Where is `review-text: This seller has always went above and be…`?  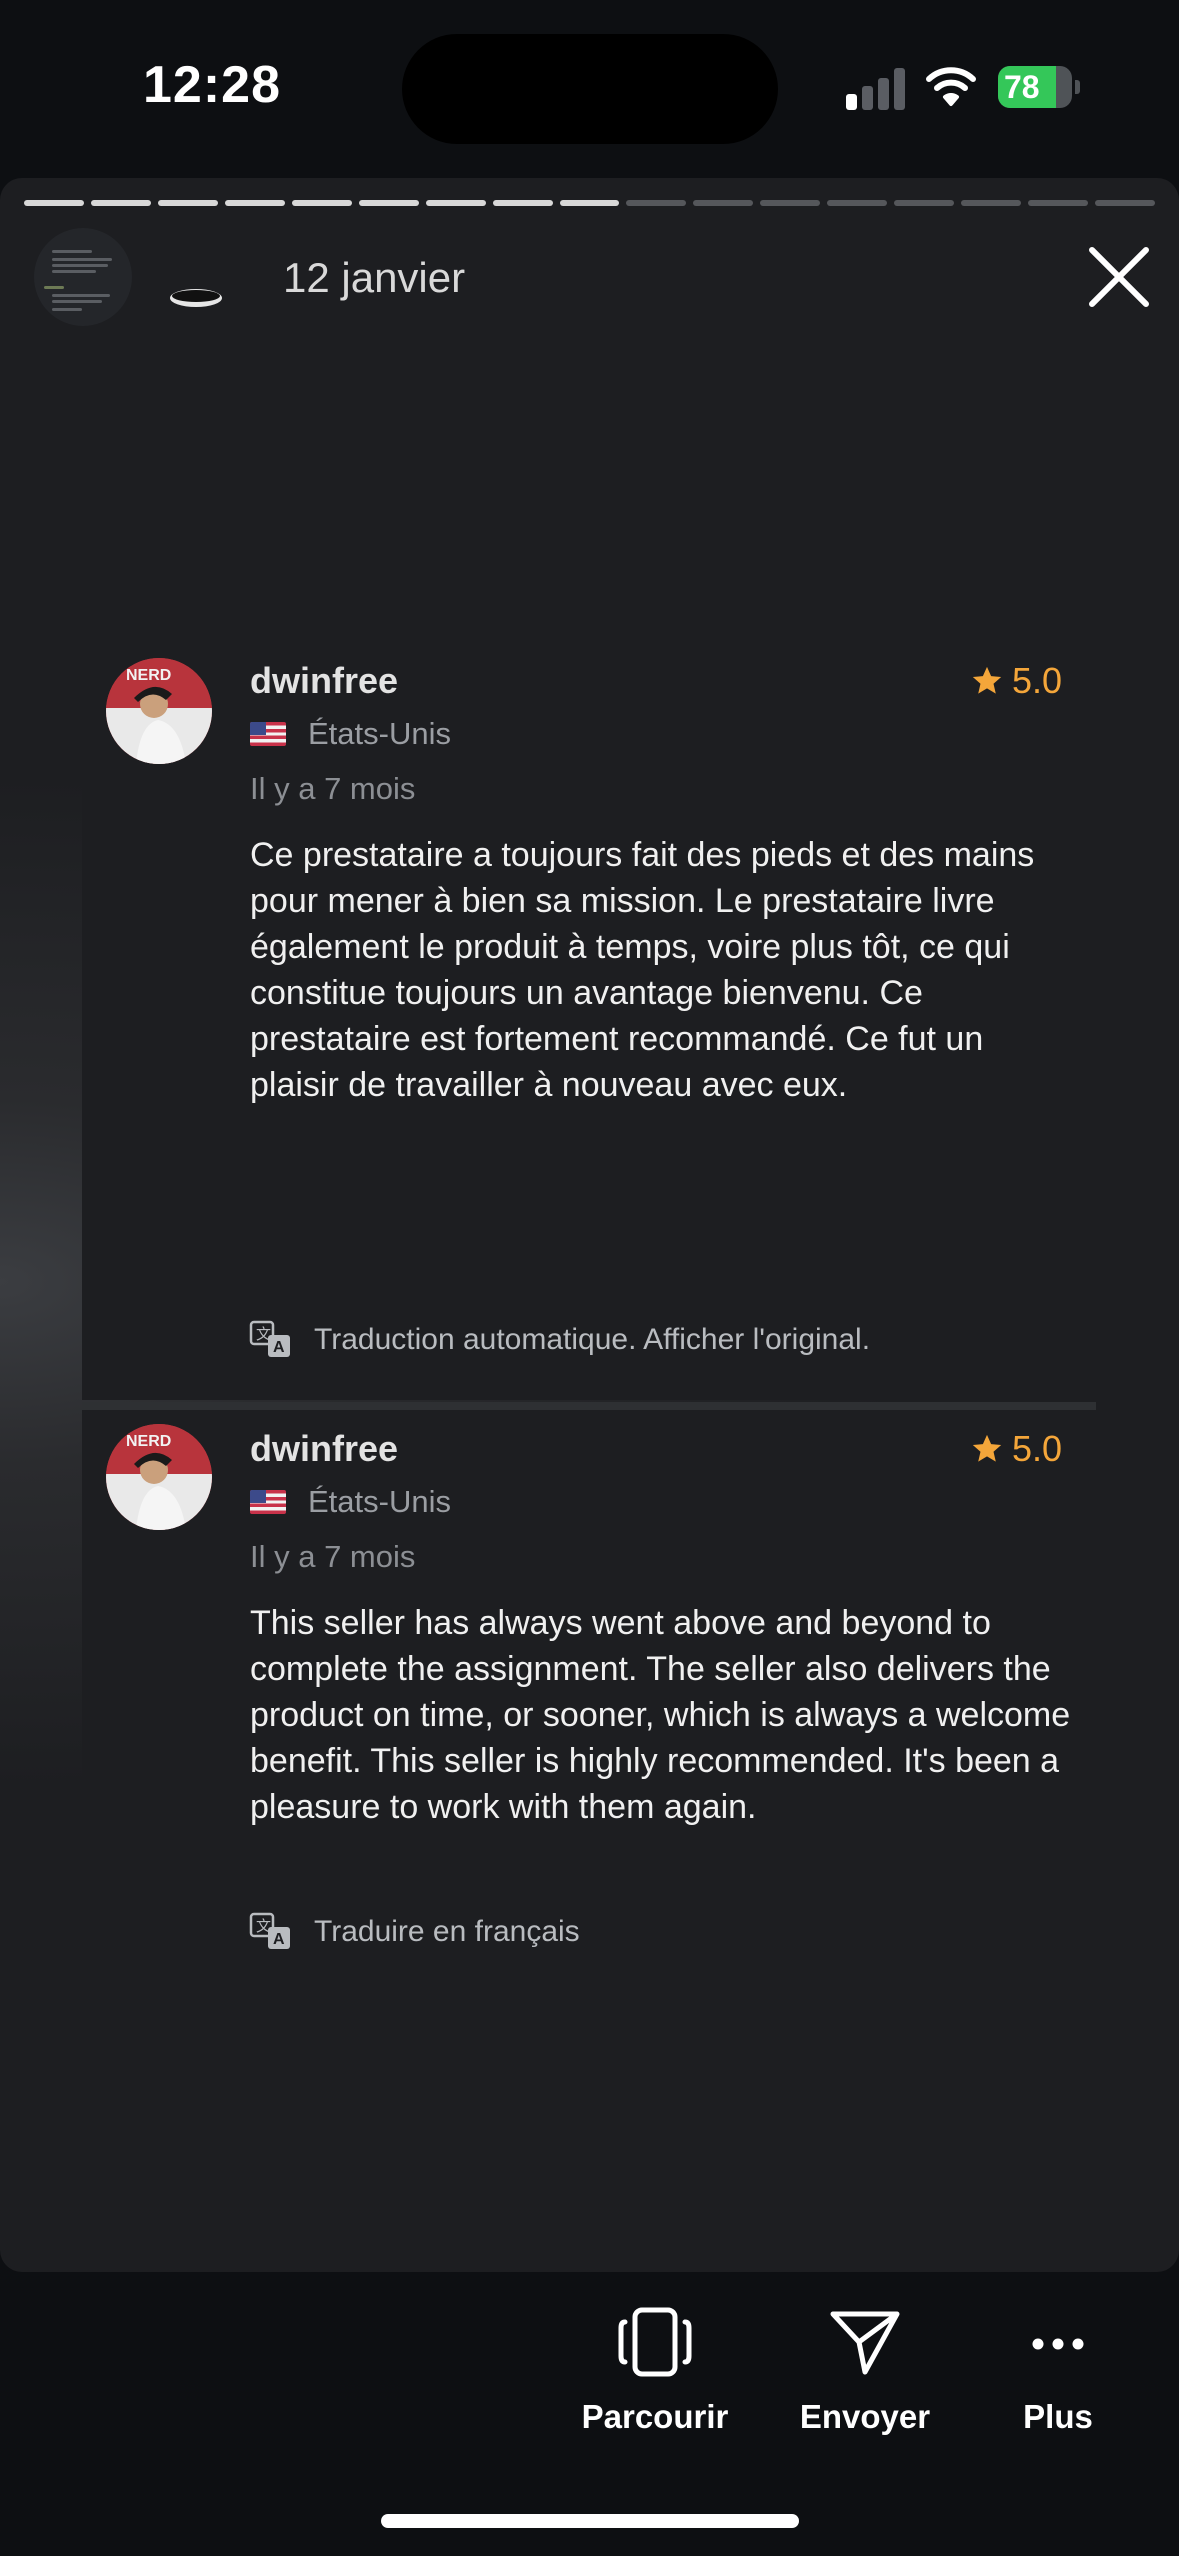 review-text: This seller has always went above and be… is located at coordinates (660, 1715).